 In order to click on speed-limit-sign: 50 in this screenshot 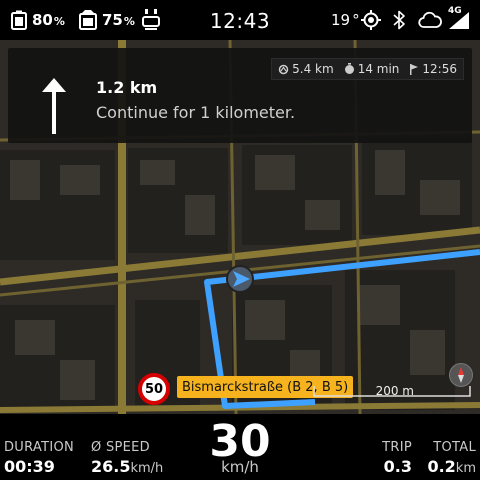, I will do `click(154, 389)`.